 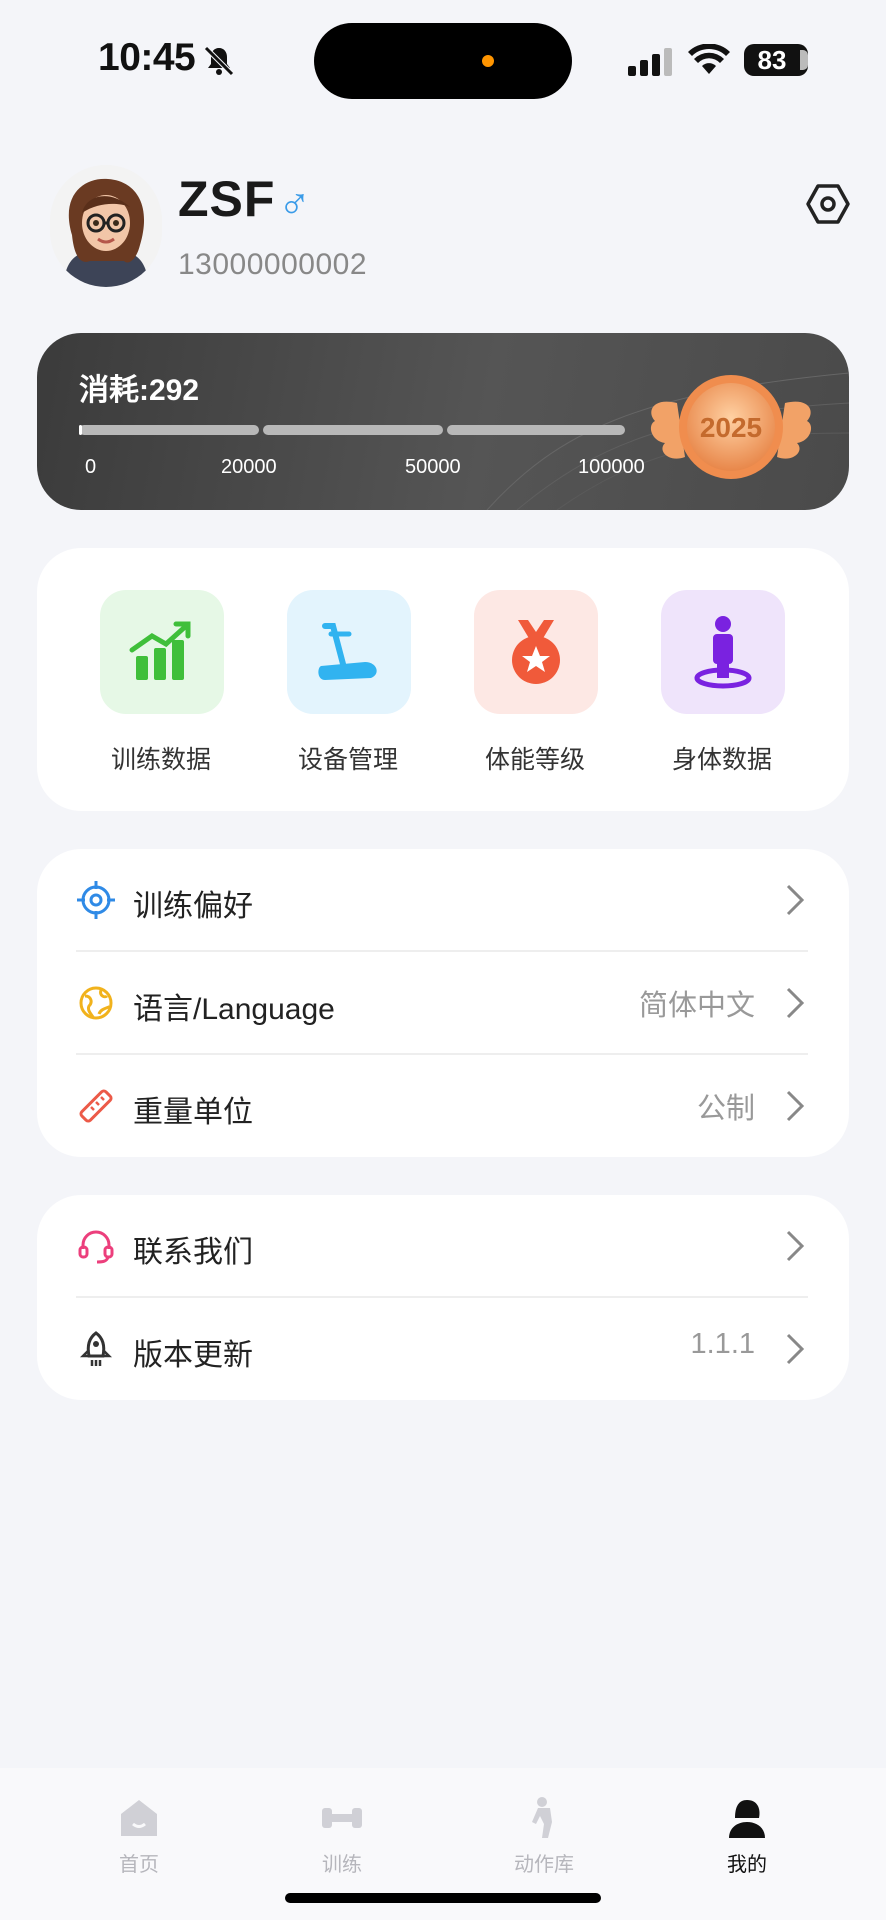 I want to click on quick-action-training-data: 训练数据, so click(x=151, y=690).